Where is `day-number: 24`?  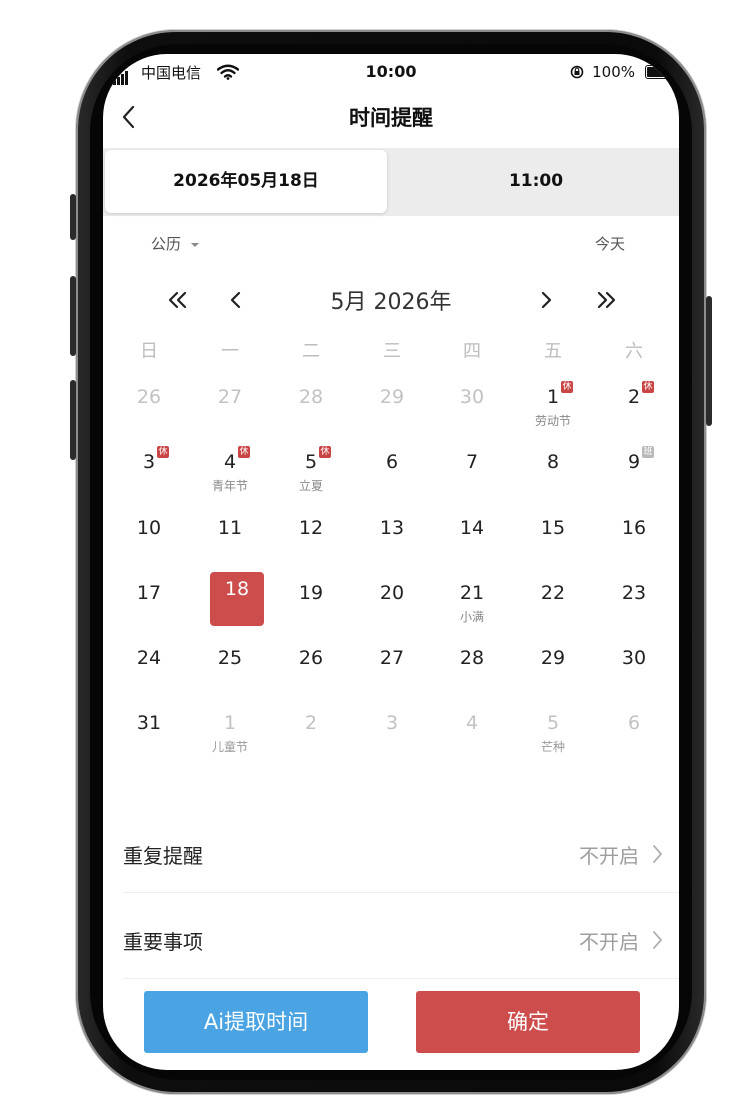
day-number: 24 is located at coordinates (149, 658).